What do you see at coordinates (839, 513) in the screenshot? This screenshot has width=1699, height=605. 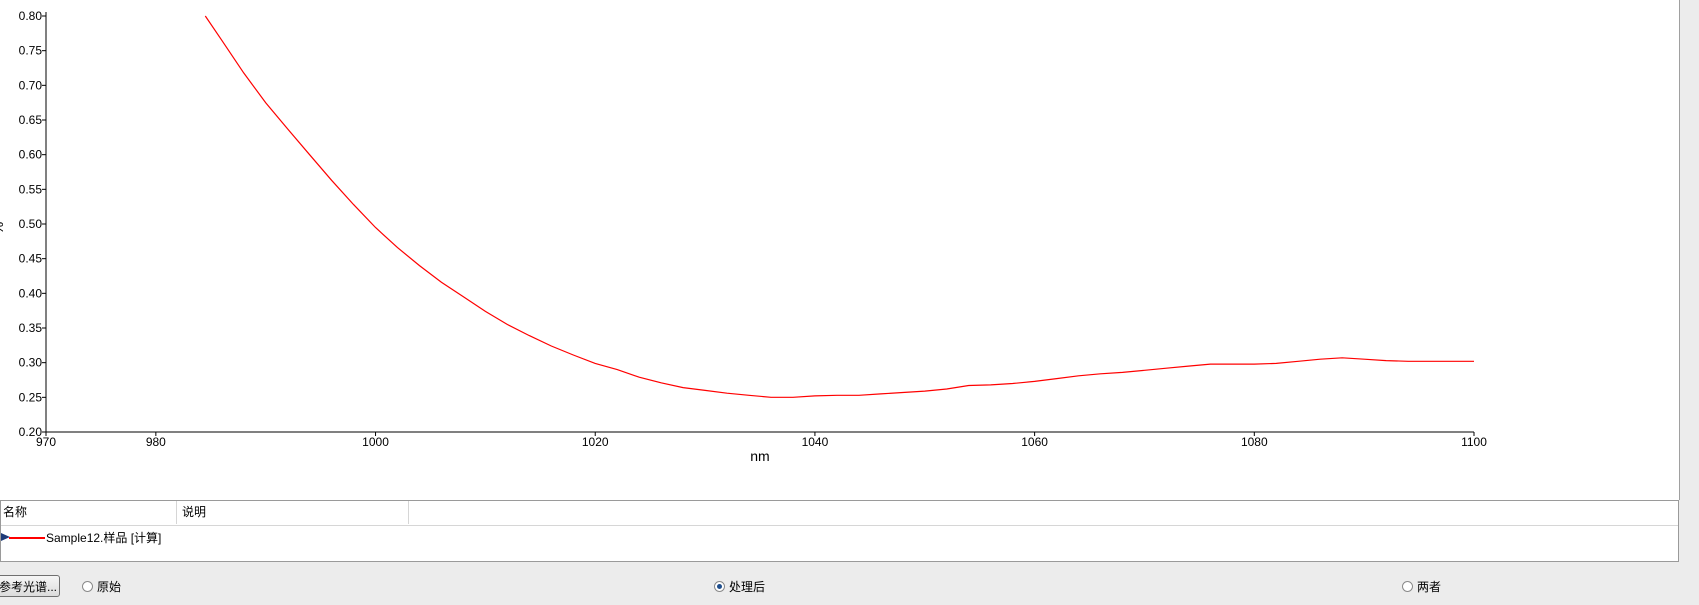 I see `legend-header: 名称 说明` at bounding box center [839, 513].